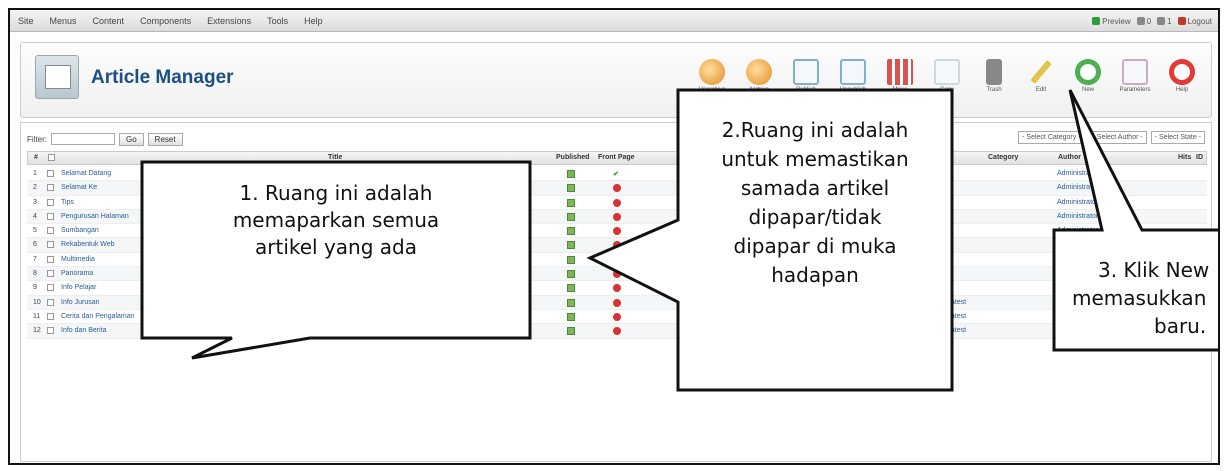  I want to click on callout-2-line: untuk memastikan, so click(815, 159).